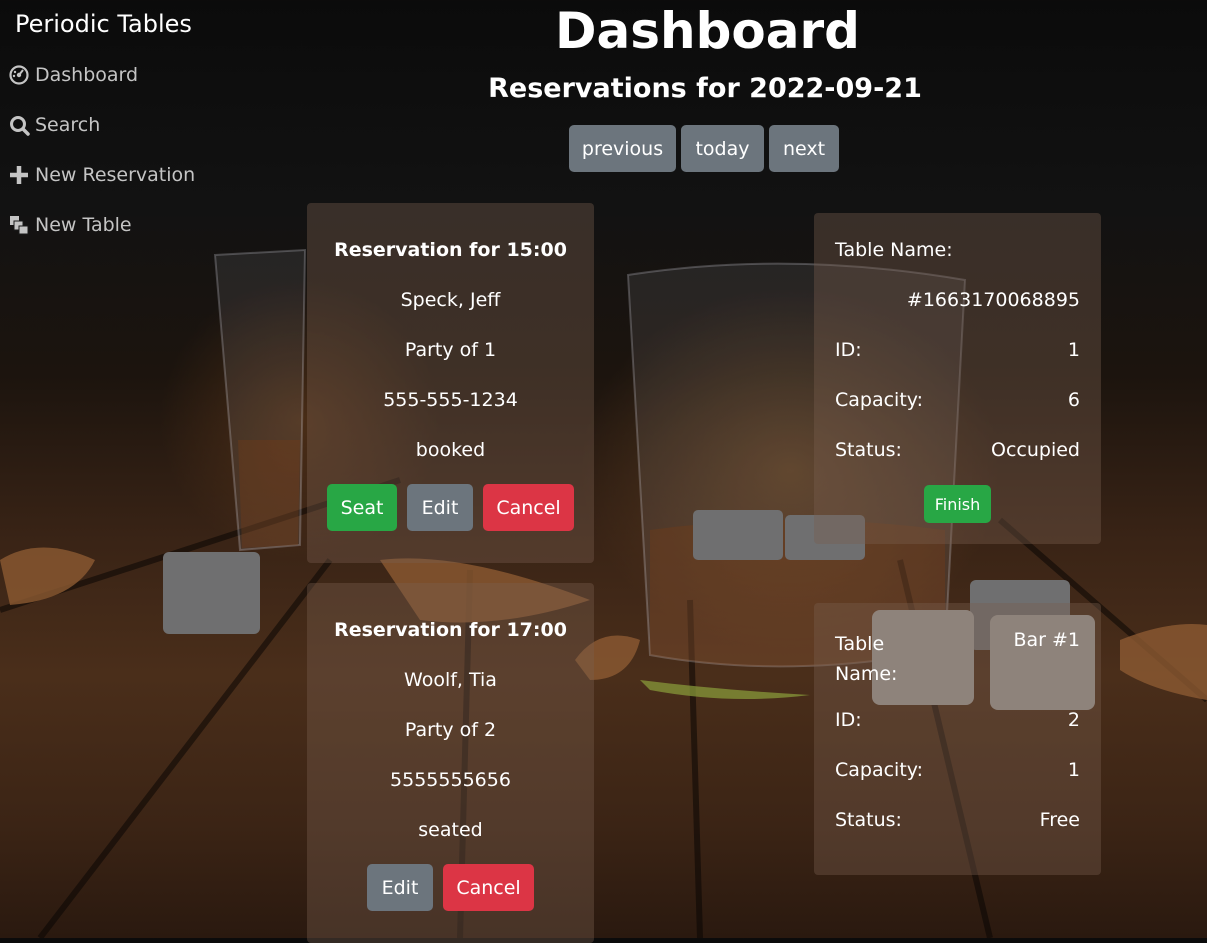 This screenshot has height=943, width=1207. What do you see at coordinates (957, 250) in the screenshot?
I see `table-name-row: Table Name:` at bounding box center [957, 250].